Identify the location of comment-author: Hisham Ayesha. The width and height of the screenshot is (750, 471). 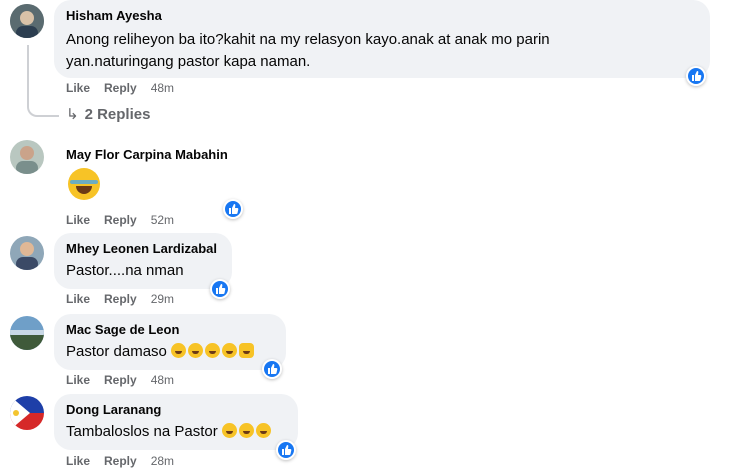
(382, 15).